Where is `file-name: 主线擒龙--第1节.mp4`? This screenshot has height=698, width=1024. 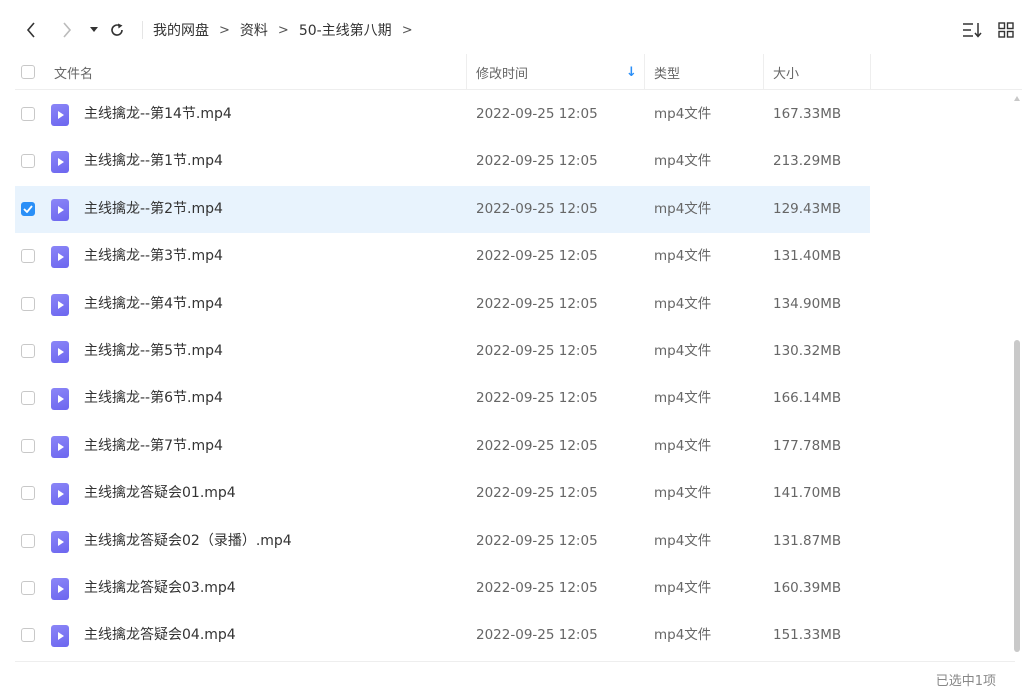 file-name: 主线擒龙--第1节.mp4 is located at coordinates (153, 161).